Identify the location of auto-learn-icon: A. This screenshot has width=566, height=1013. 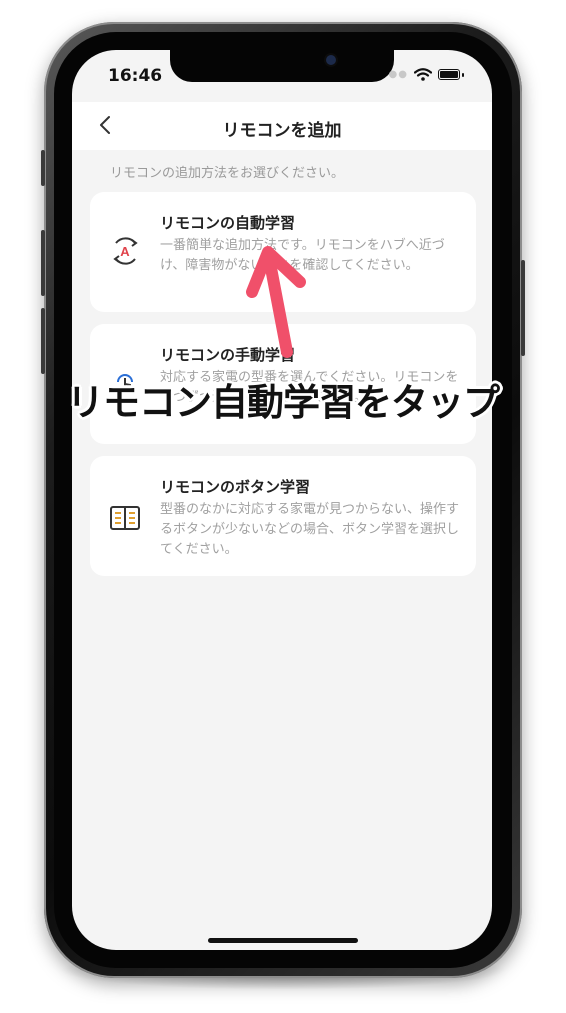
(125, 251).